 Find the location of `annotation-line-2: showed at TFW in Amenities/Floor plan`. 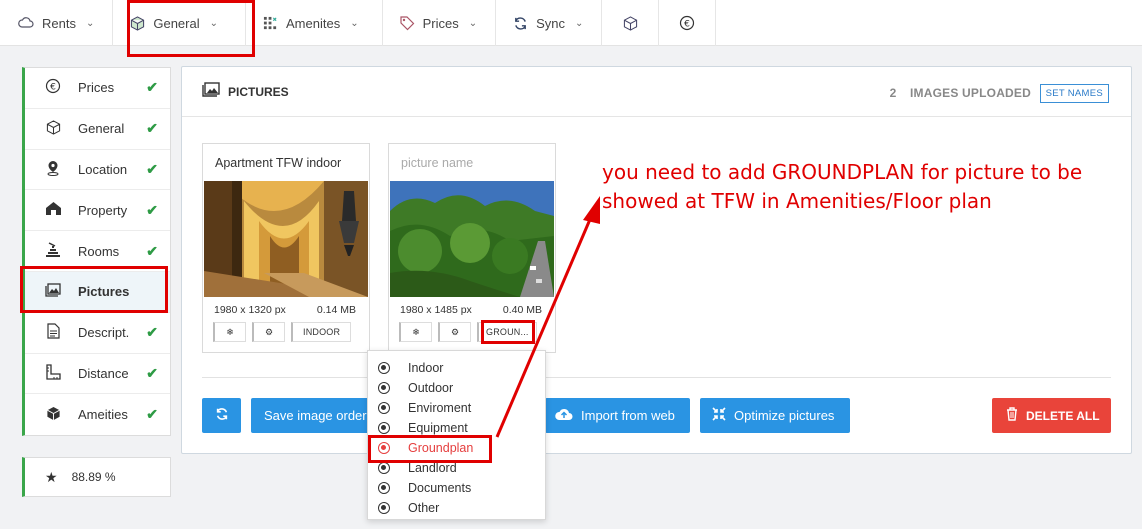

annotation-line-2: showed at TFW in Amenities/Floor plan is located at coordinates (797, 201).